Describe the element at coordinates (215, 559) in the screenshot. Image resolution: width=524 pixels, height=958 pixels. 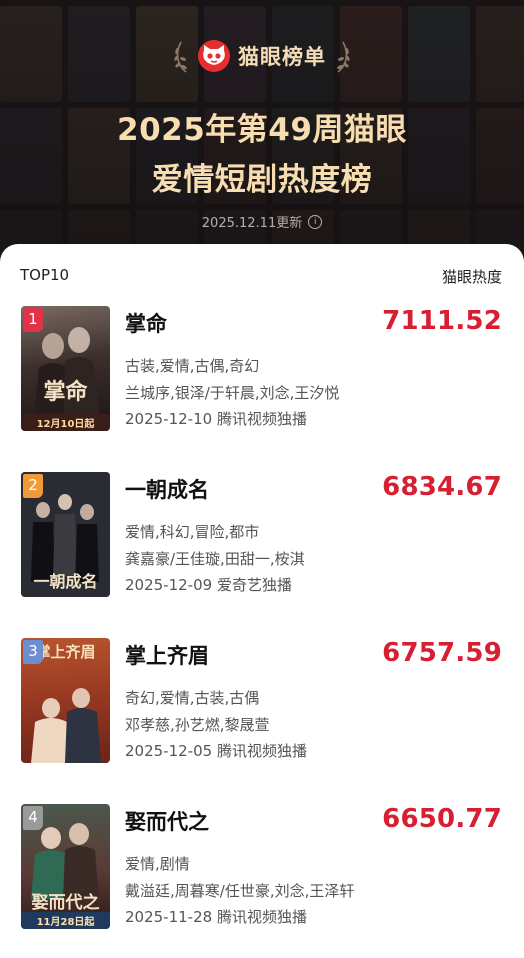
I see `drama-cast: 龚嘉豪/王佳璇,田甜一,桉淇` at that location.